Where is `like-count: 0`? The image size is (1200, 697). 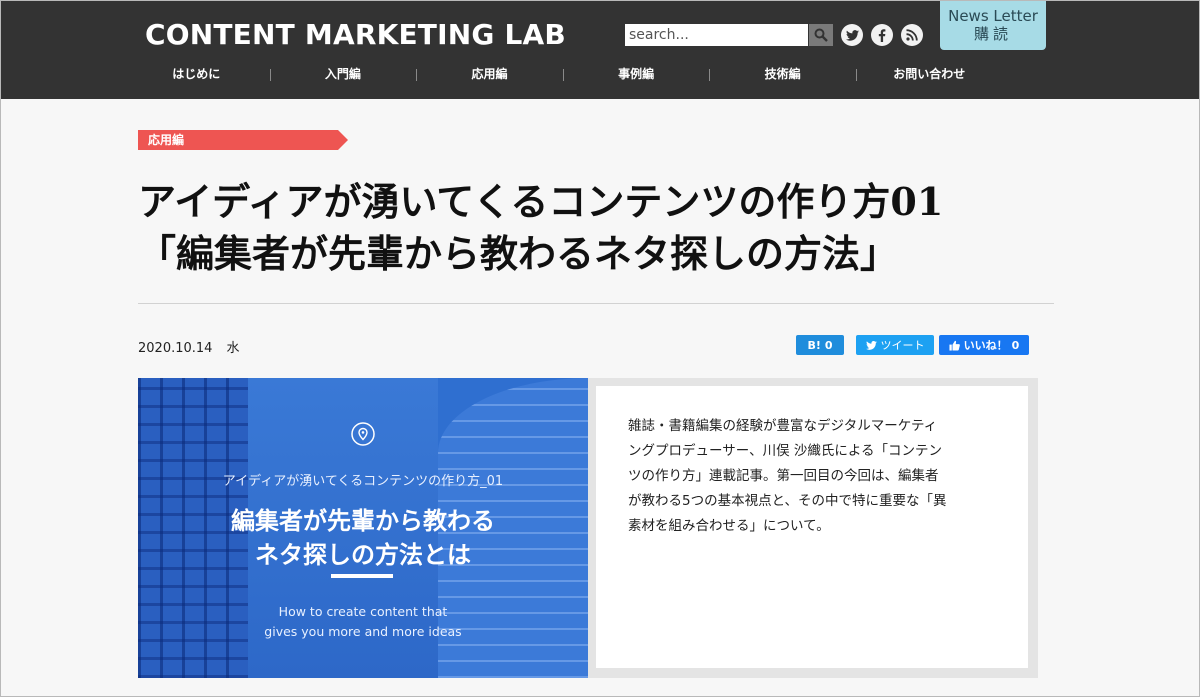 like-count: 0 is located at coordinates (1015, 345).